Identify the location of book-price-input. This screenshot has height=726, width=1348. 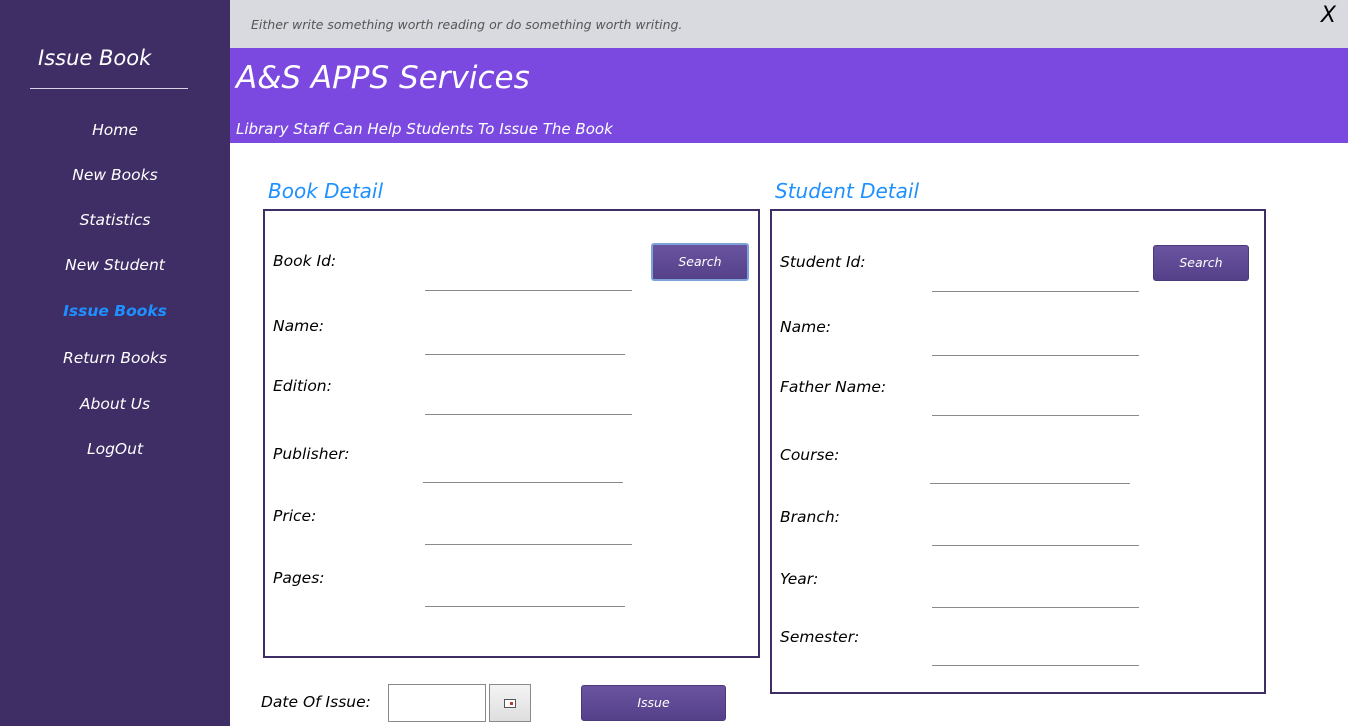
(528, 544).